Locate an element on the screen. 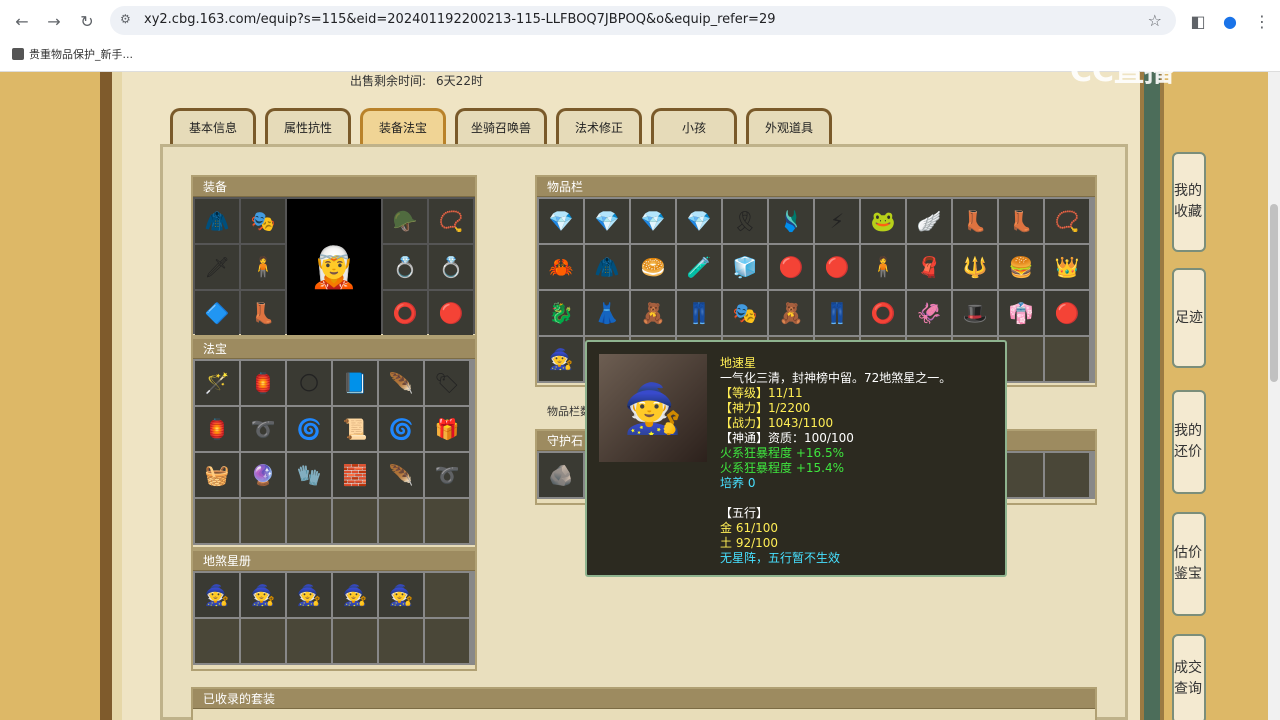 This screenshot has height=720, width=1280. side-counteroffer: 我的还价 is located at coordinates (1189, 442).